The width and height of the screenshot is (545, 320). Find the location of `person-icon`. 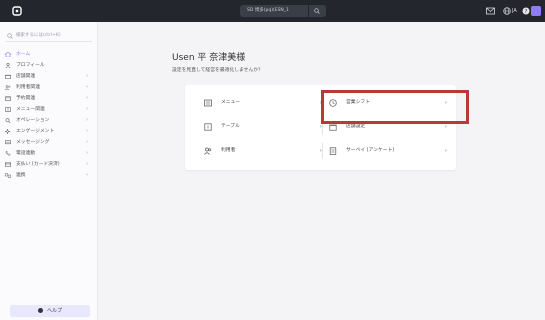

person-icon is located at coordinates (8, 65).